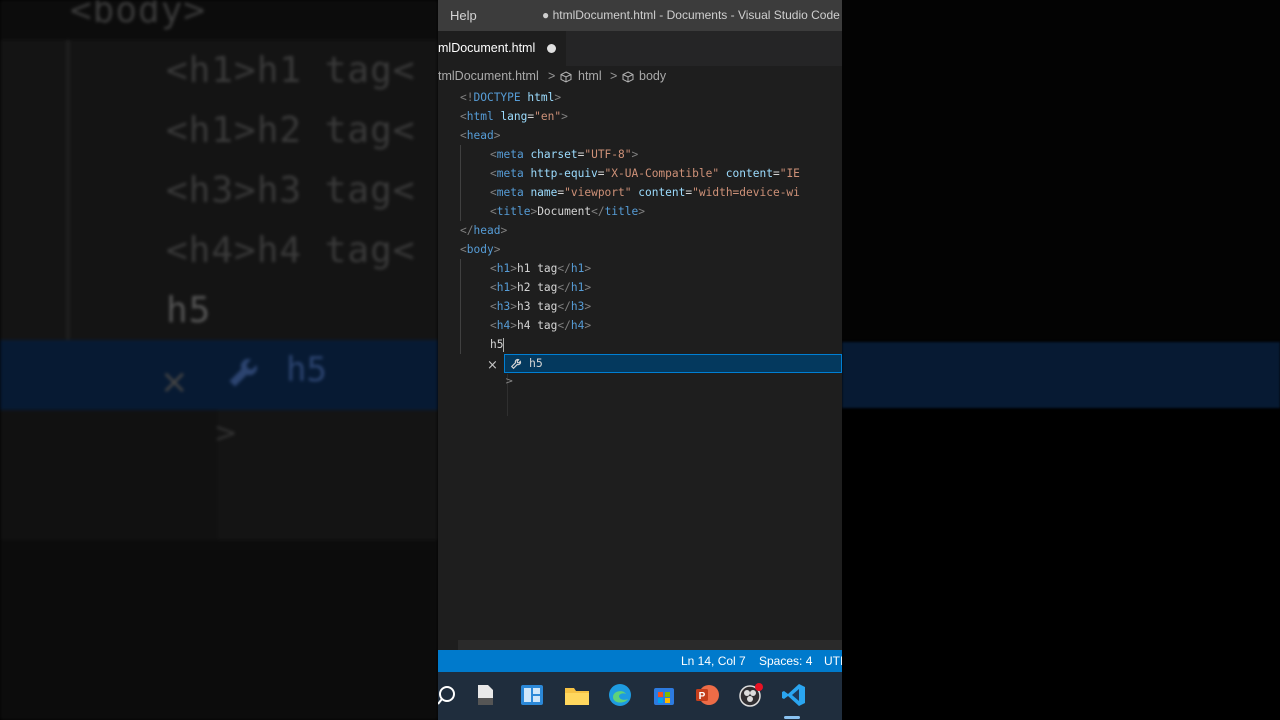 Image resolution: width=1280 pixels, height=720 pixels. Describe the element at coordinates (511, 97) in the screenshot. I see `code-line-1: <!DOCTYPE html>` at that location.